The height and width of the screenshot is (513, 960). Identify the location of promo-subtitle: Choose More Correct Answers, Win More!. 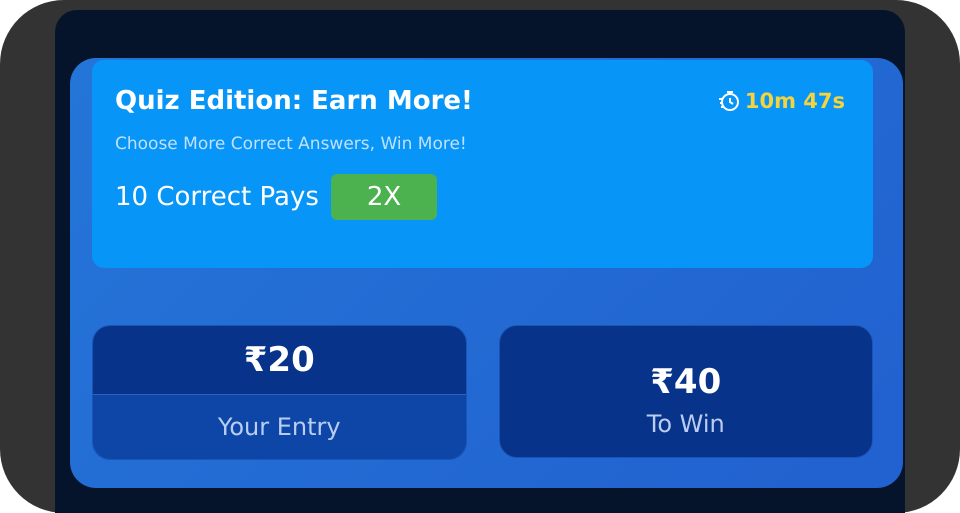
(291, 144).